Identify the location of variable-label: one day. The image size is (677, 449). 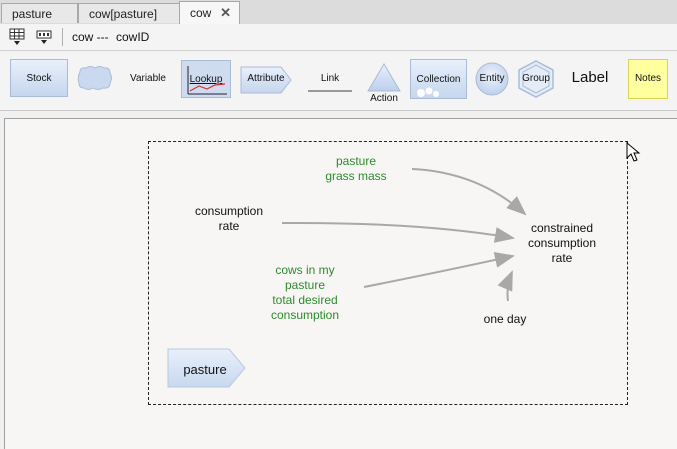
(505, 319).